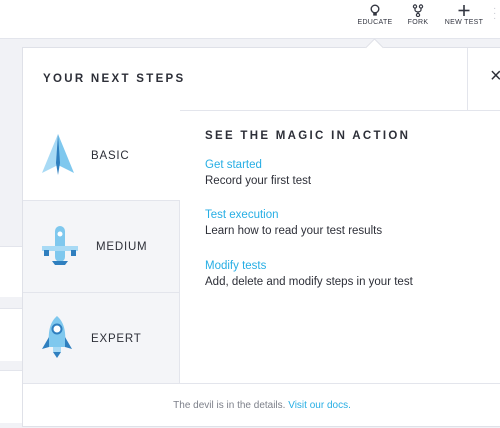  I want to click on close-icon: ×, so click(495, 76).